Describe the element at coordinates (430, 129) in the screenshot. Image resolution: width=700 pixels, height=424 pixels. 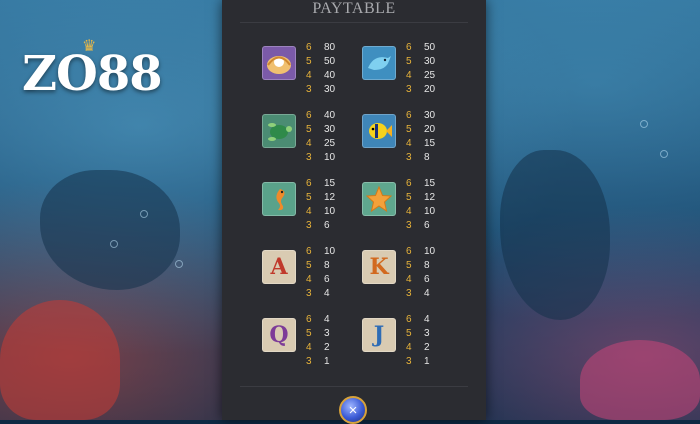
I see `payout-value: 20` at that location.